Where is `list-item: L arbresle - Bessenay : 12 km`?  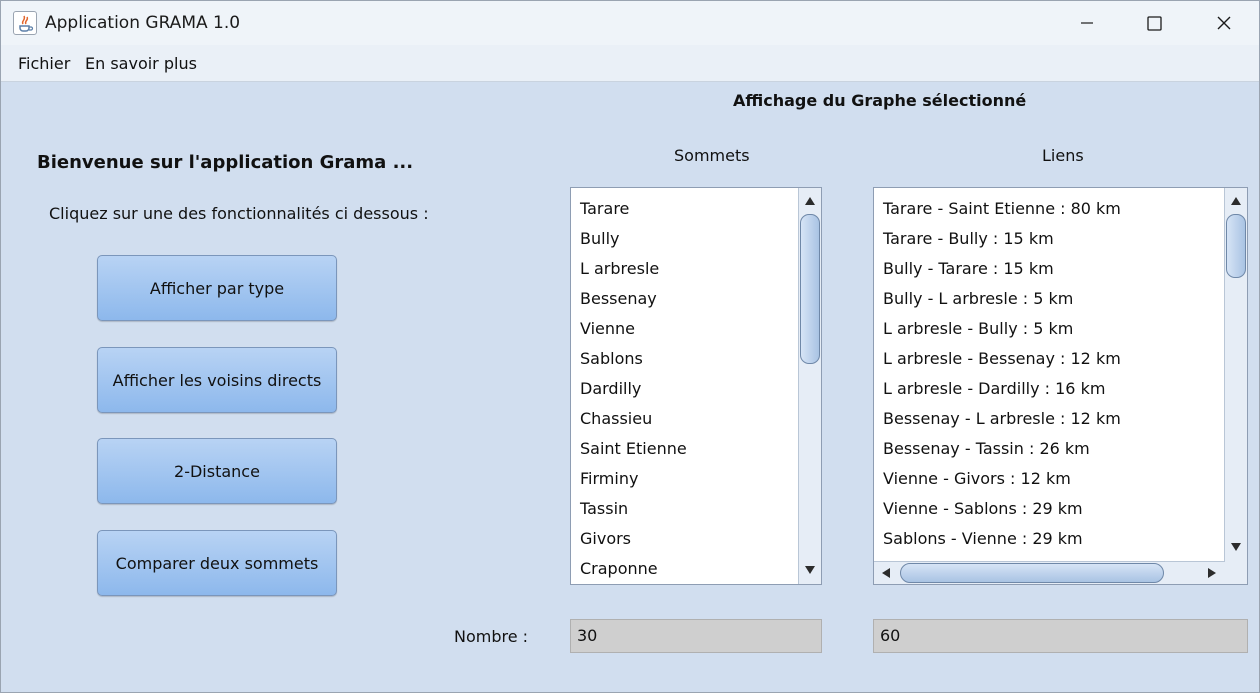
list-item: L arbresle - Bessenay : 12 km is located at coordinates (997, 359).